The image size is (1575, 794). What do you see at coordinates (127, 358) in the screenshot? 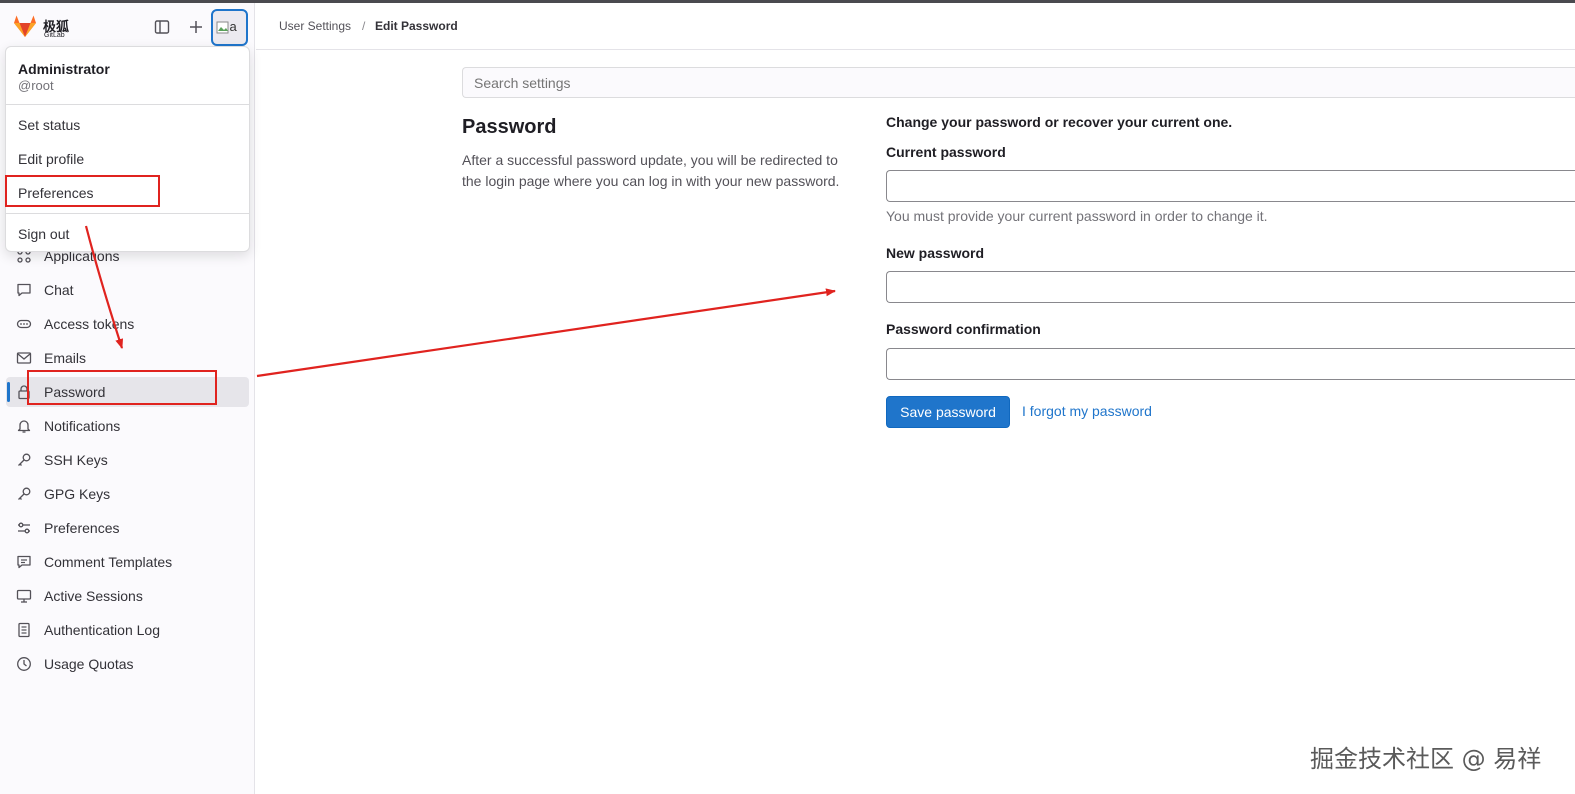
I see `sidebar-item-emails: Emails` at bounding box center [127, 358].